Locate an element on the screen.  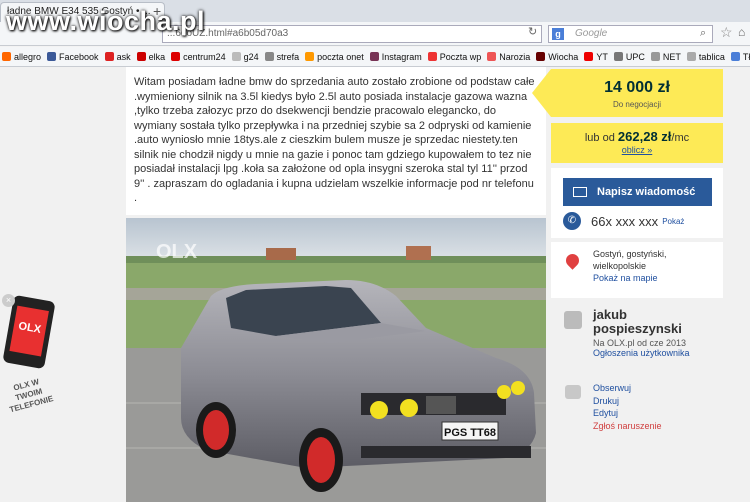
home-icon: ⌂ is located at coordinates (741, 32).